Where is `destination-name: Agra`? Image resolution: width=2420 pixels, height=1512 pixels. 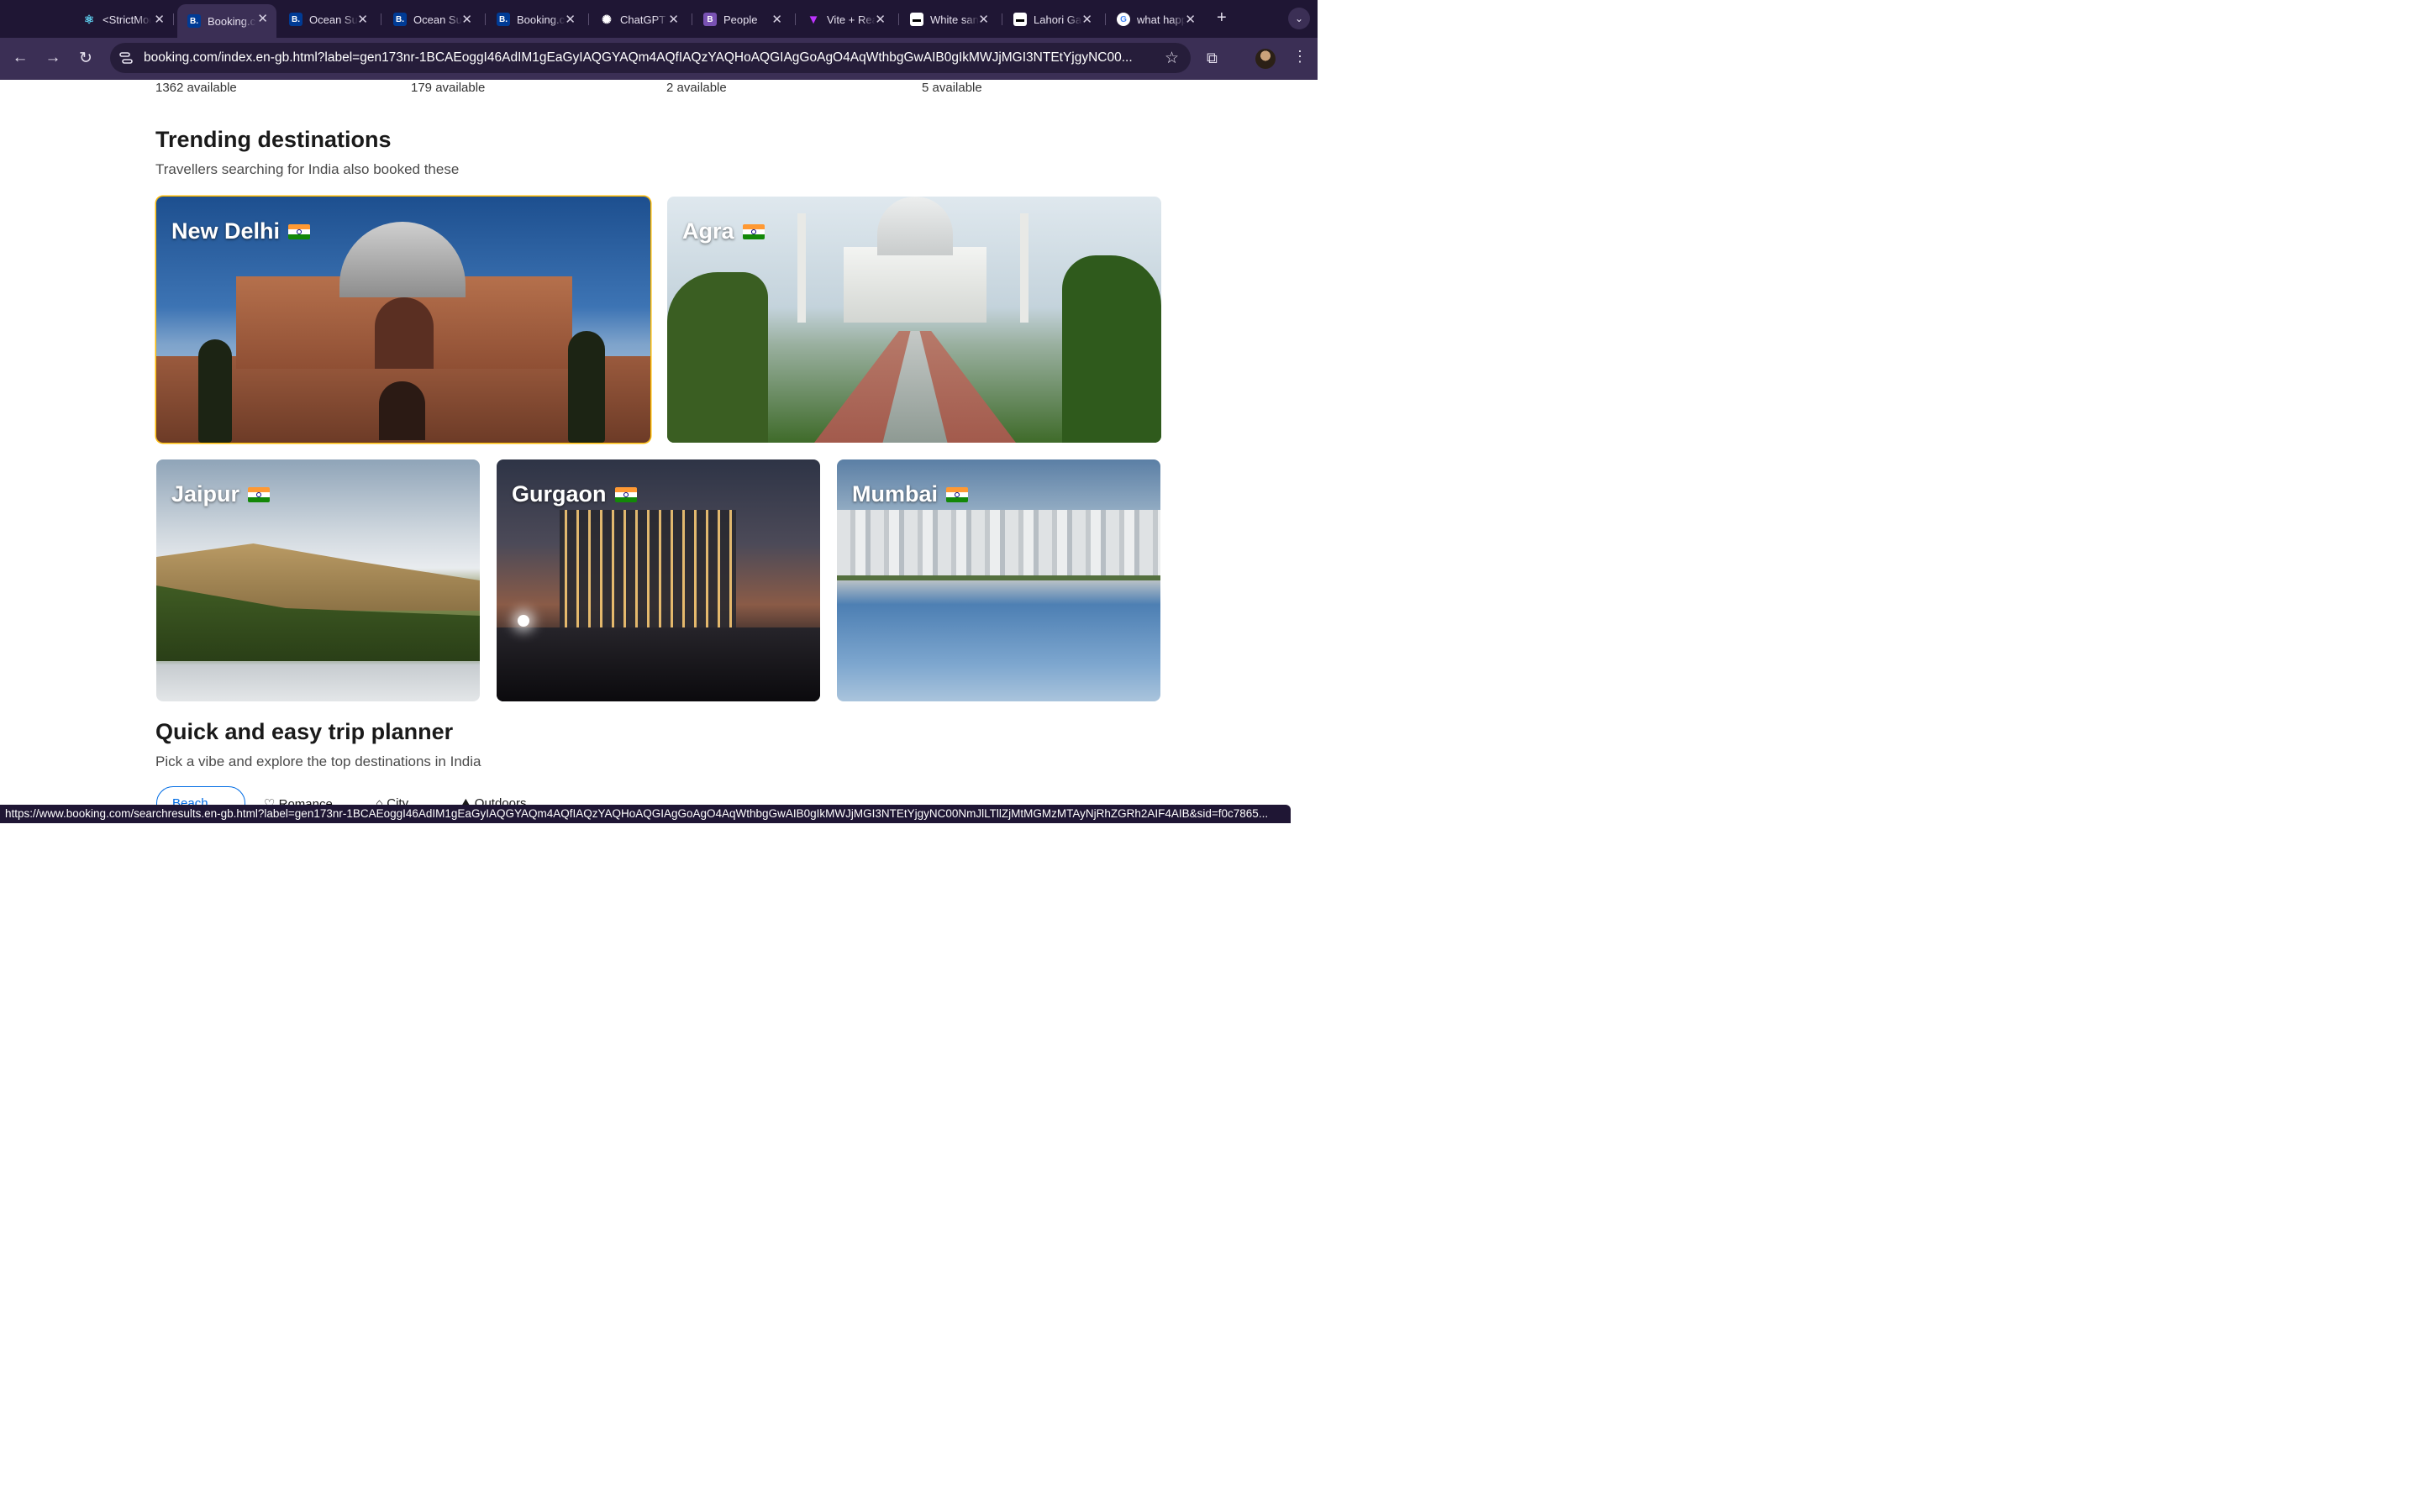 destination-name: Agra is located at coordinates (723, 231).